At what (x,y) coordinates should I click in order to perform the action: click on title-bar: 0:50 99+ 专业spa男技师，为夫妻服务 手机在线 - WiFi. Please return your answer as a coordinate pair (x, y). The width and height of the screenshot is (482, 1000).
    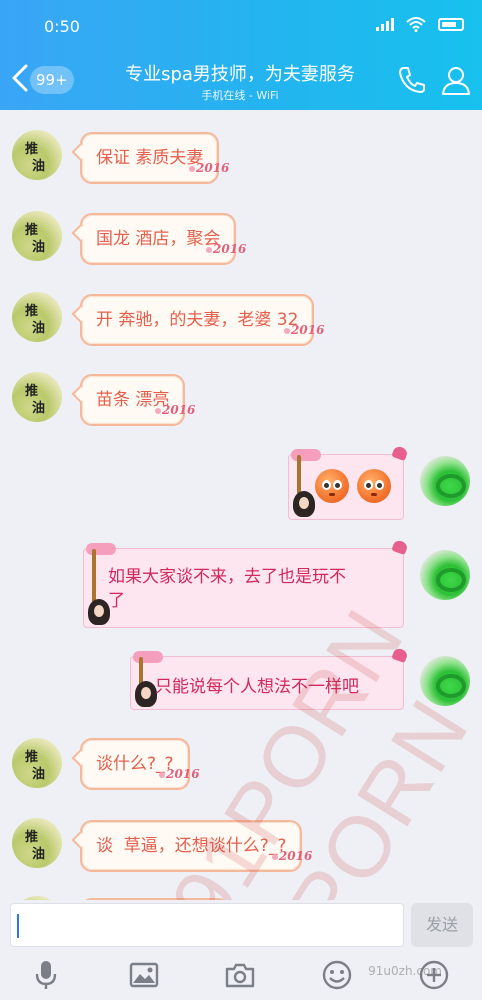
    Looking at the image, I should click on (241, 55).